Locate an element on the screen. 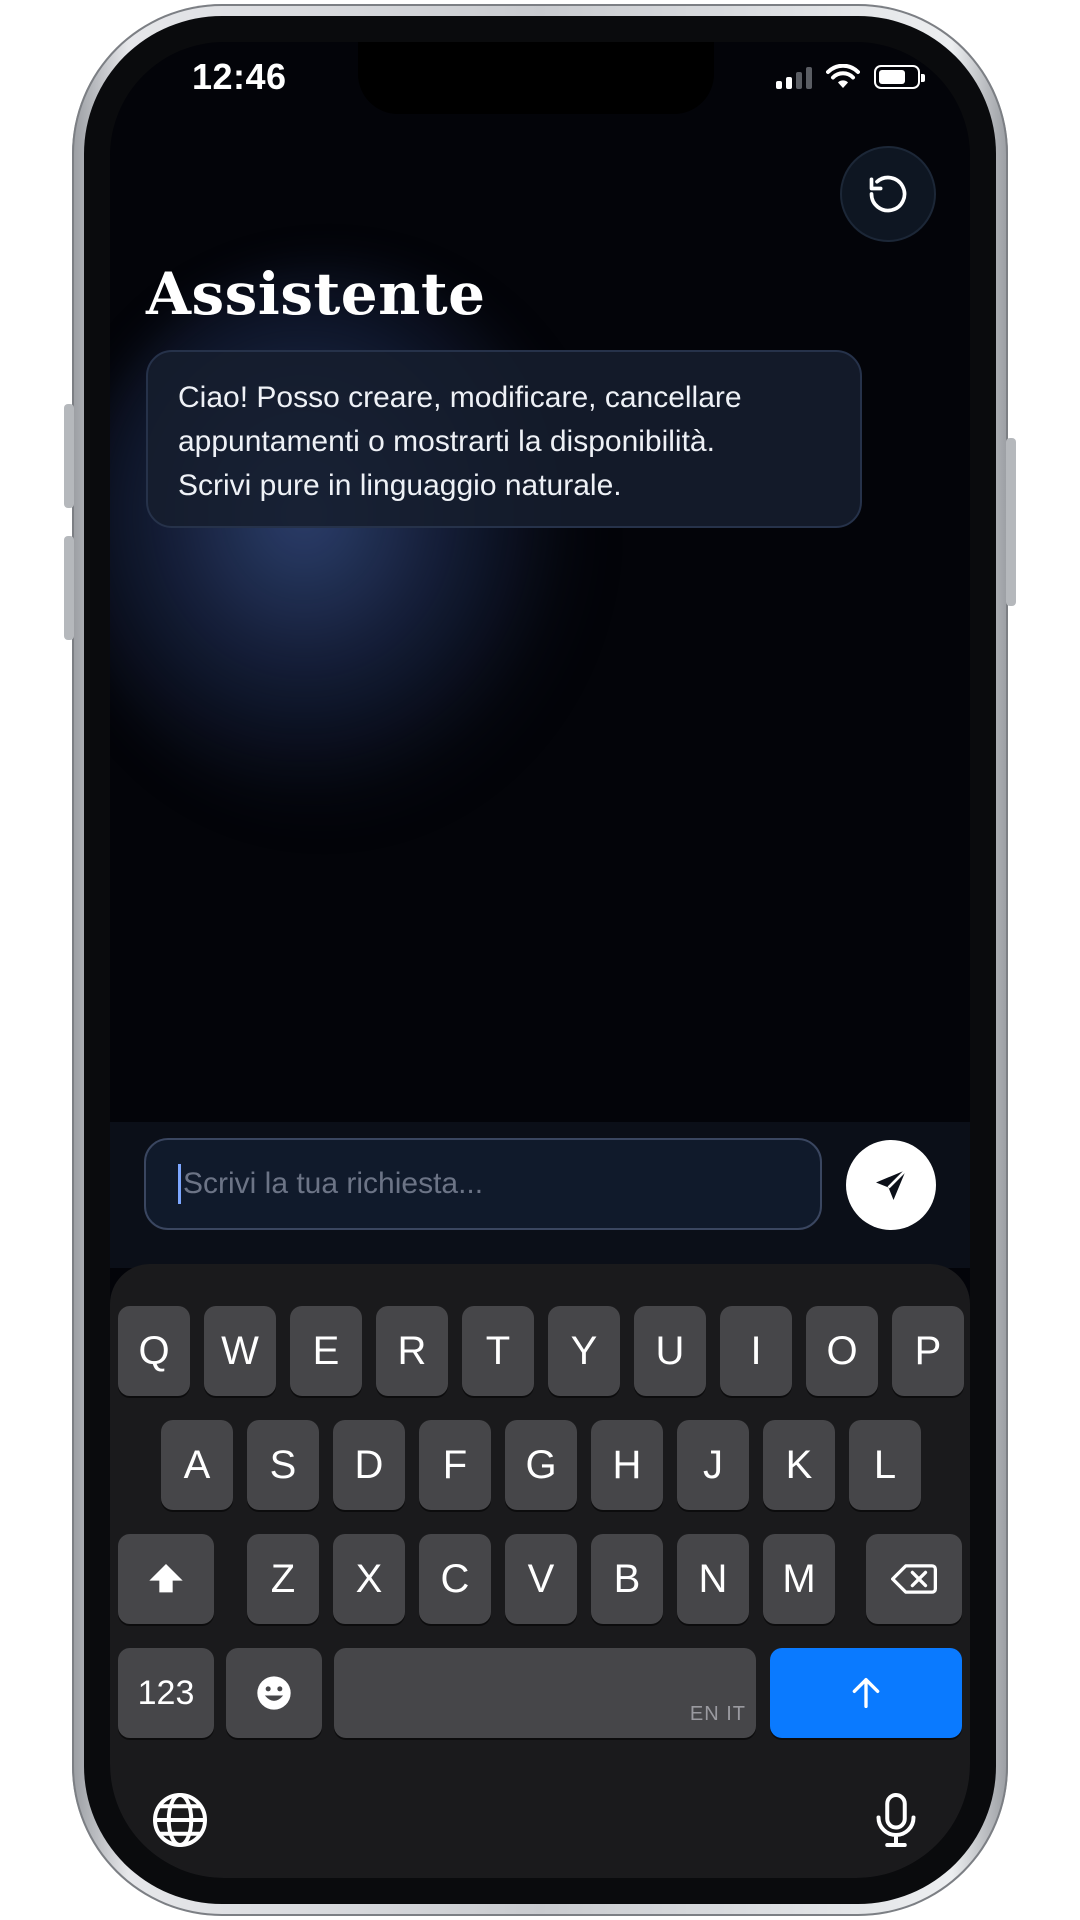  delete-key is located at coordinates (914, 1579).